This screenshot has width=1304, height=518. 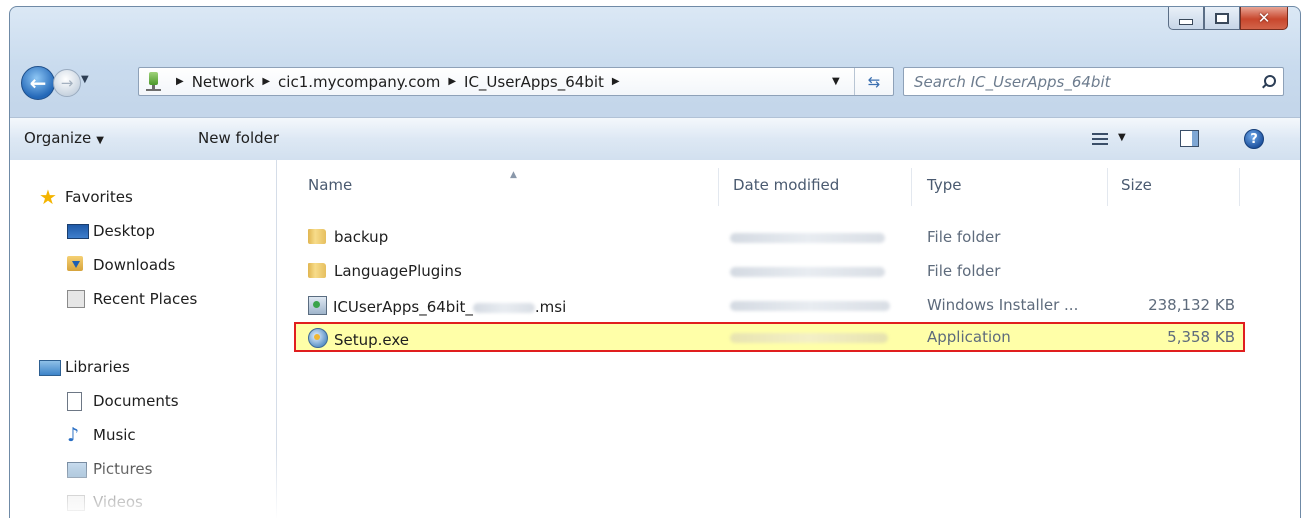 What do you see at coordinates (136, 401) in the screenshot?
I see `sidebar-item-label: Documents` at bounding box center [136, 401].